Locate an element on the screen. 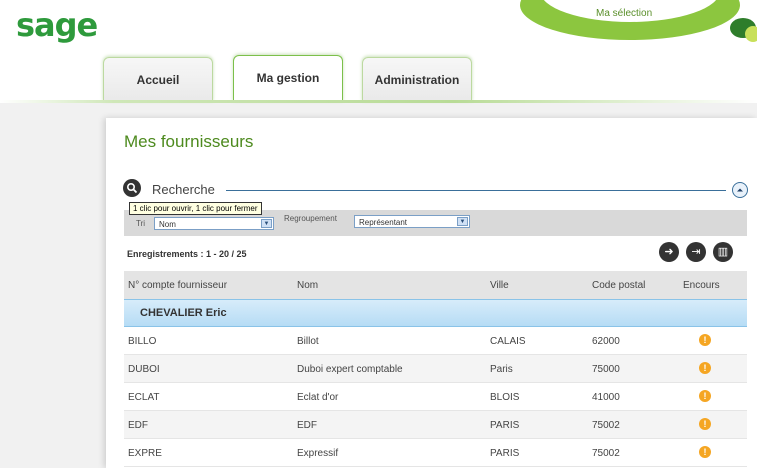 This screenshot has height=468, width=757. cell-city: BLOIS is located at coordinates (505, 397).